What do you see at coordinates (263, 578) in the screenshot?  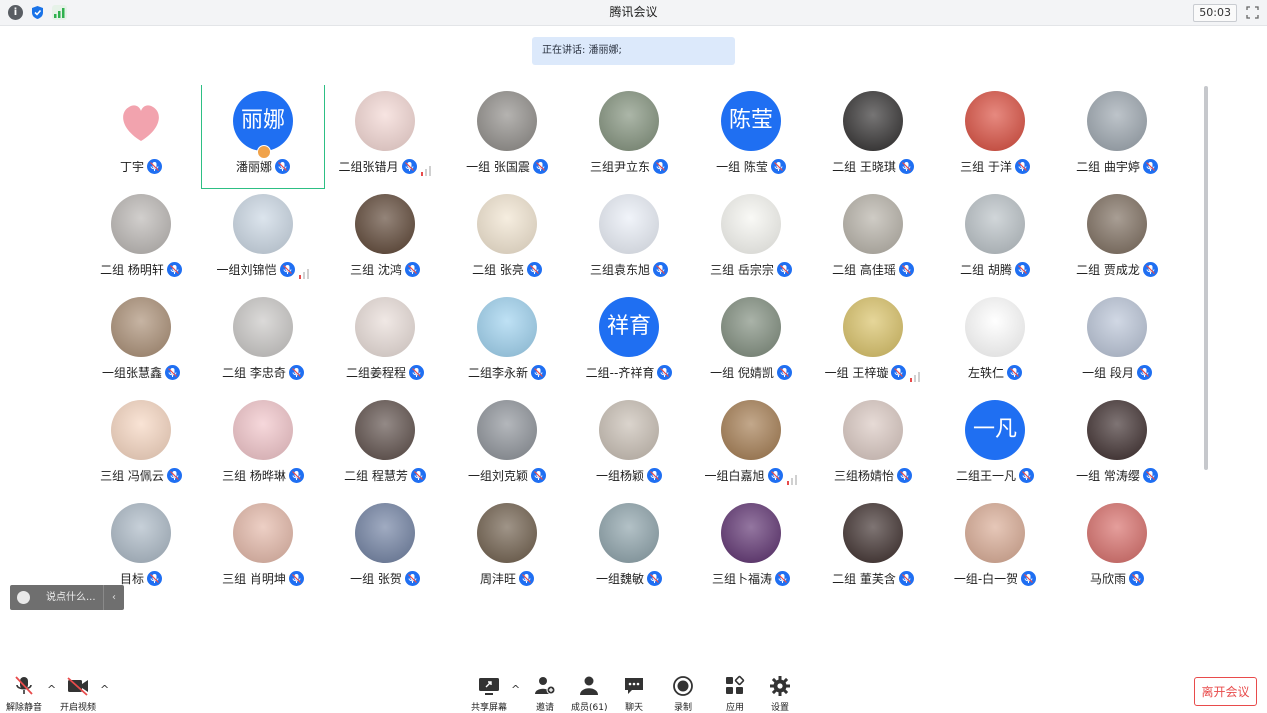 I see `participant-name-row: 三组 肖明坤` at bounding box center [263, 578].